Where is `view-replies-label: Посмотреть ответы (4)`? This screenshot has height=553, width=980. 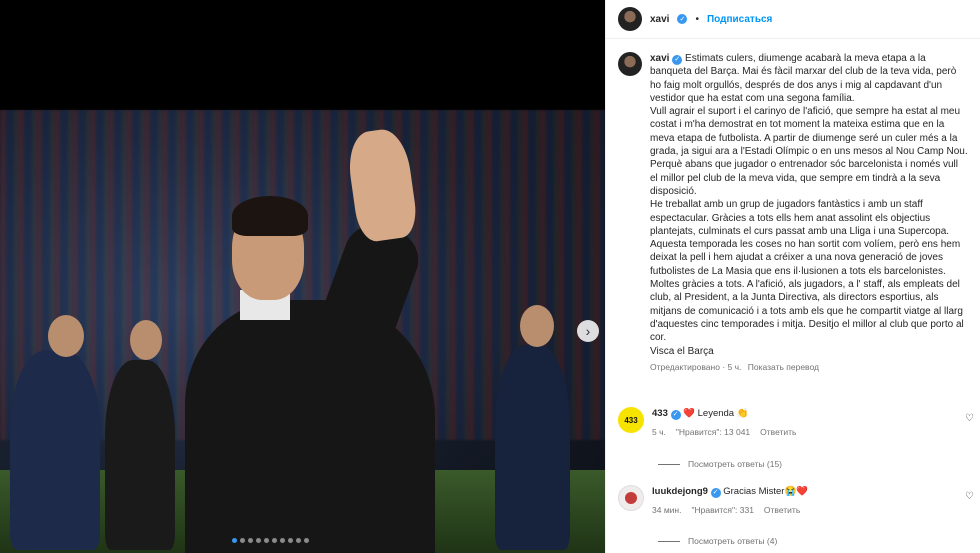
view-replies-label: Посмотреть ответы (4) is located at coordinates (733, 541).